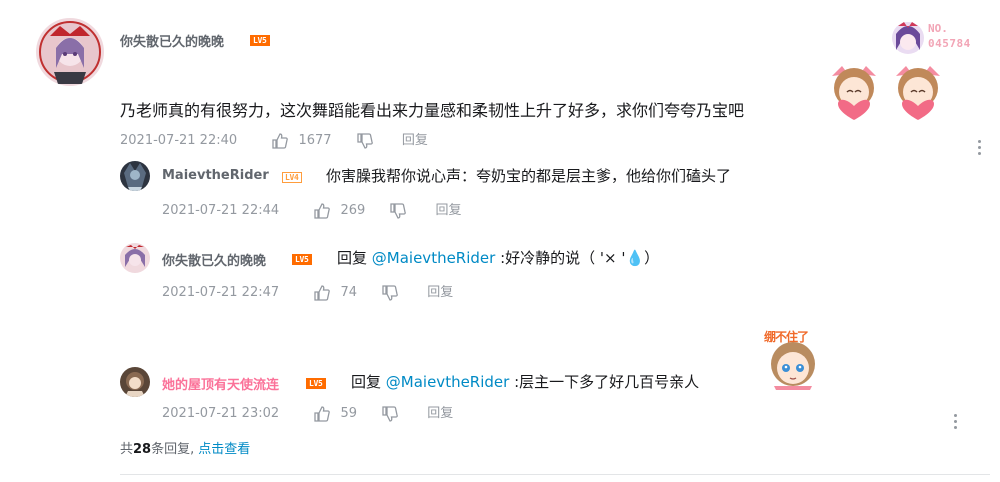  What do you see at coordinates (221, 293) in the screenshot?
I see `comment-time: 2021-07-21 22:47` at bounding box center [221, 293].